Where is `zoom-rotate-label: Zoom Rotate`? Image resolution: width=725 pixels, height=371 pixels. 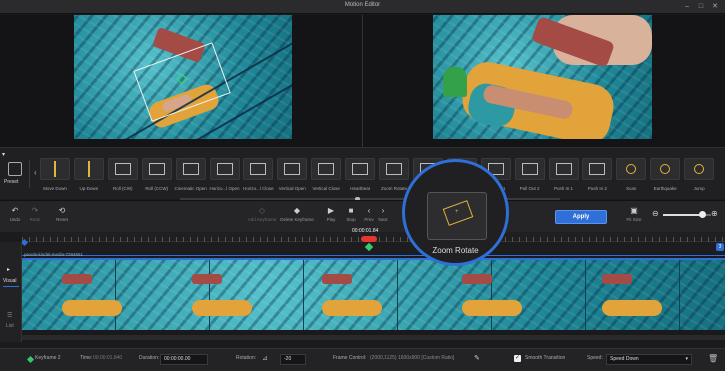 zoom-rotate-label: Zoom Rotate is located at coordinates (455, 250).